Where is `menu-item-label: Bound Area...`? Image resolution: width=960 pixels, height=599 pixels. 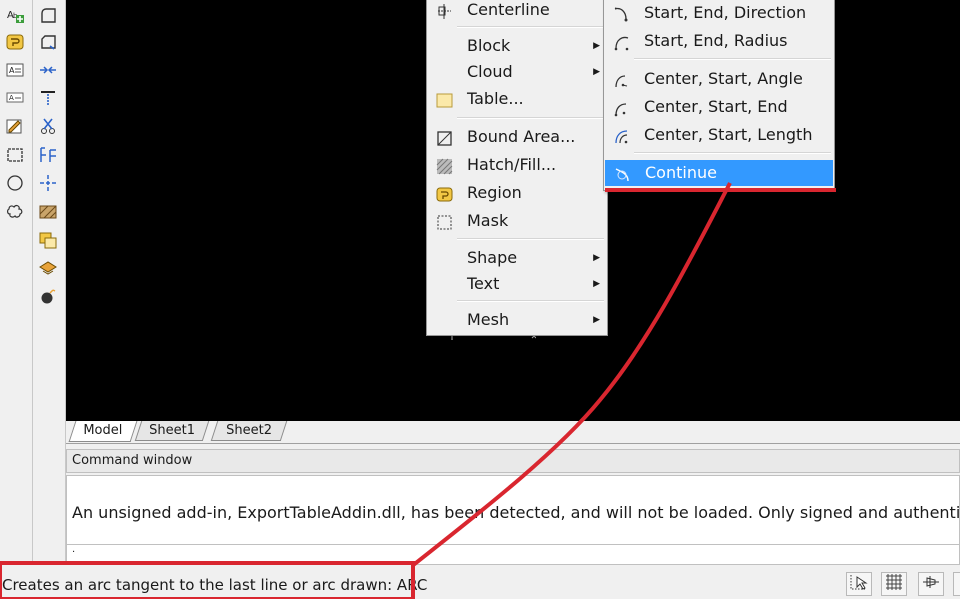 menu-item-label: Bound Area... is located at coordinates (521, 136).